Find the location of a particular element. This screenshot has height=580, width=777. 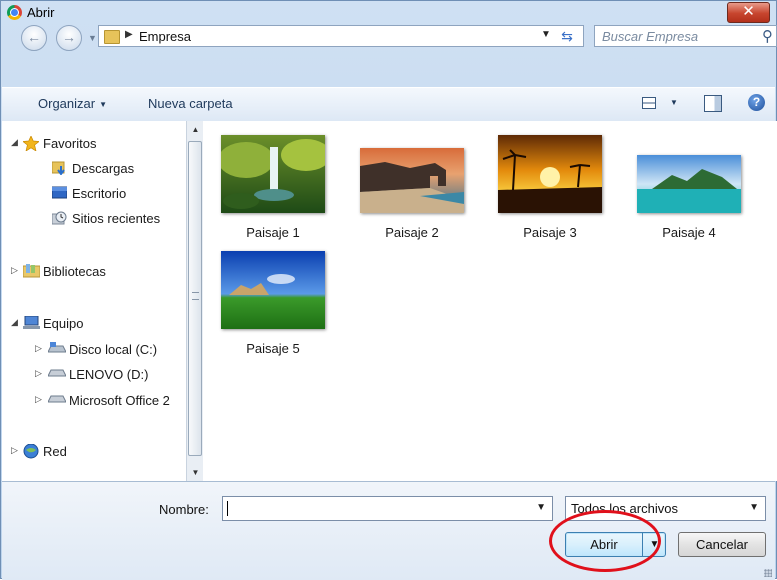

address-bar: ▶ Empresa ▼ ⇆ is located at coordinates (341, 36).